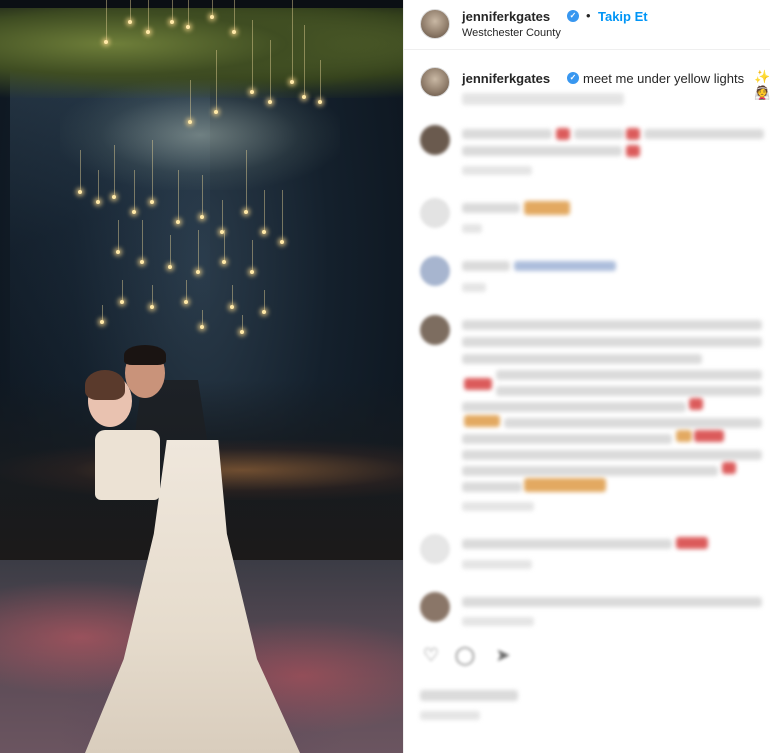 The width and height of the screenshot is (770, 753). What do you see at coordinates (127, 465) in the screenshot?
I see `bride-bodice` at bounding box center [127, 465].